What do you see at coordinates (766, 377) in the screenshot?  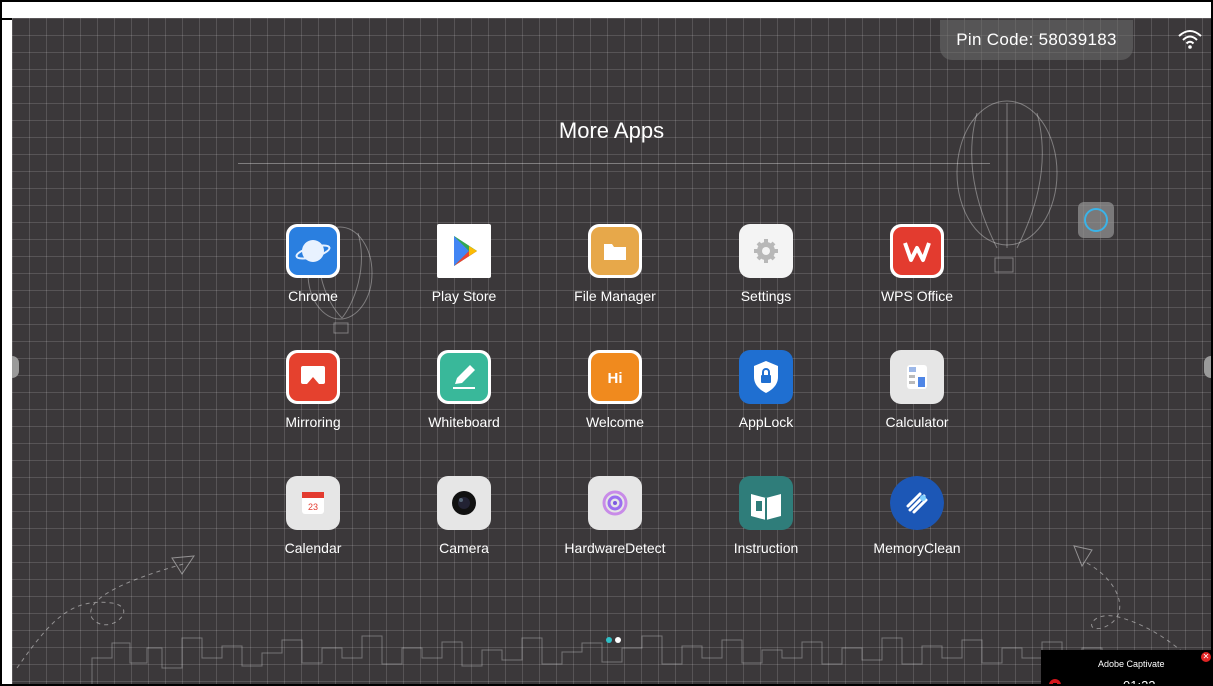 I see `applock-shield-icon` at bounding box center [766, 377].